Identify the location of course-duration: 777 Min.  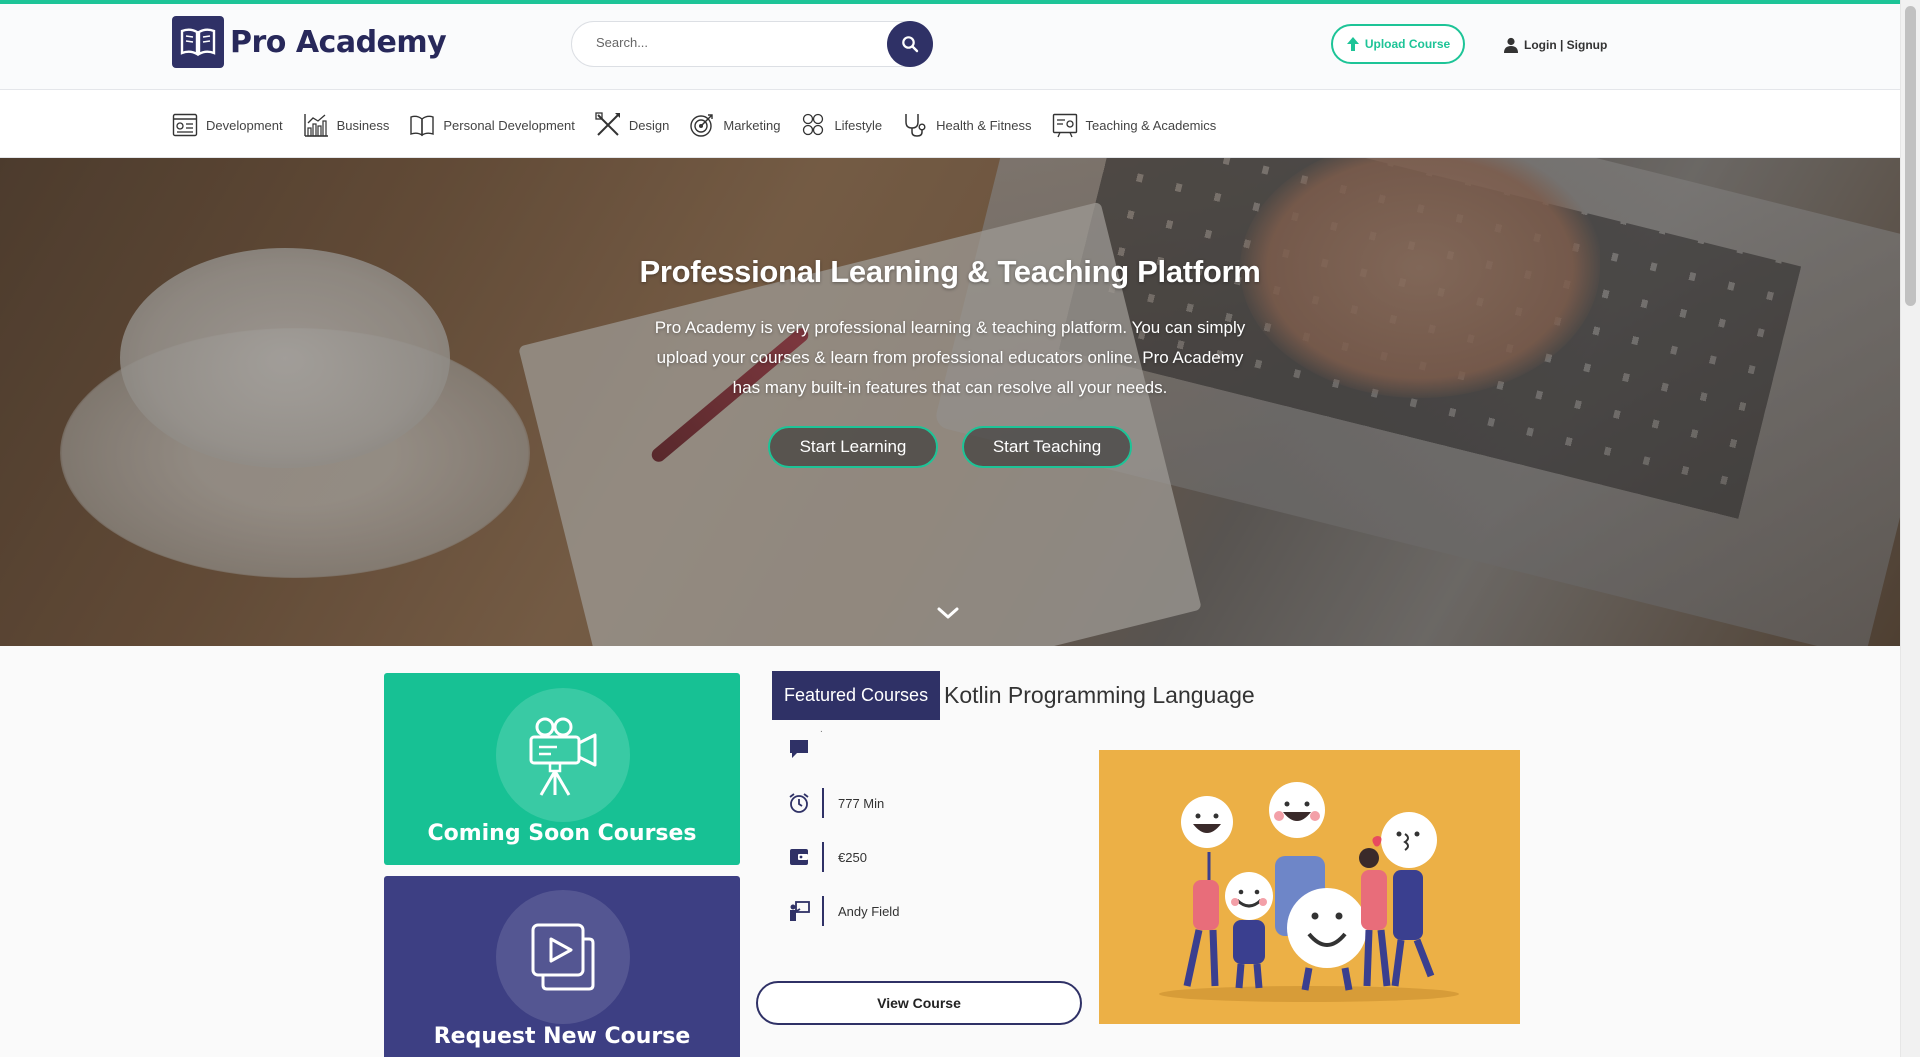
(861, 803).